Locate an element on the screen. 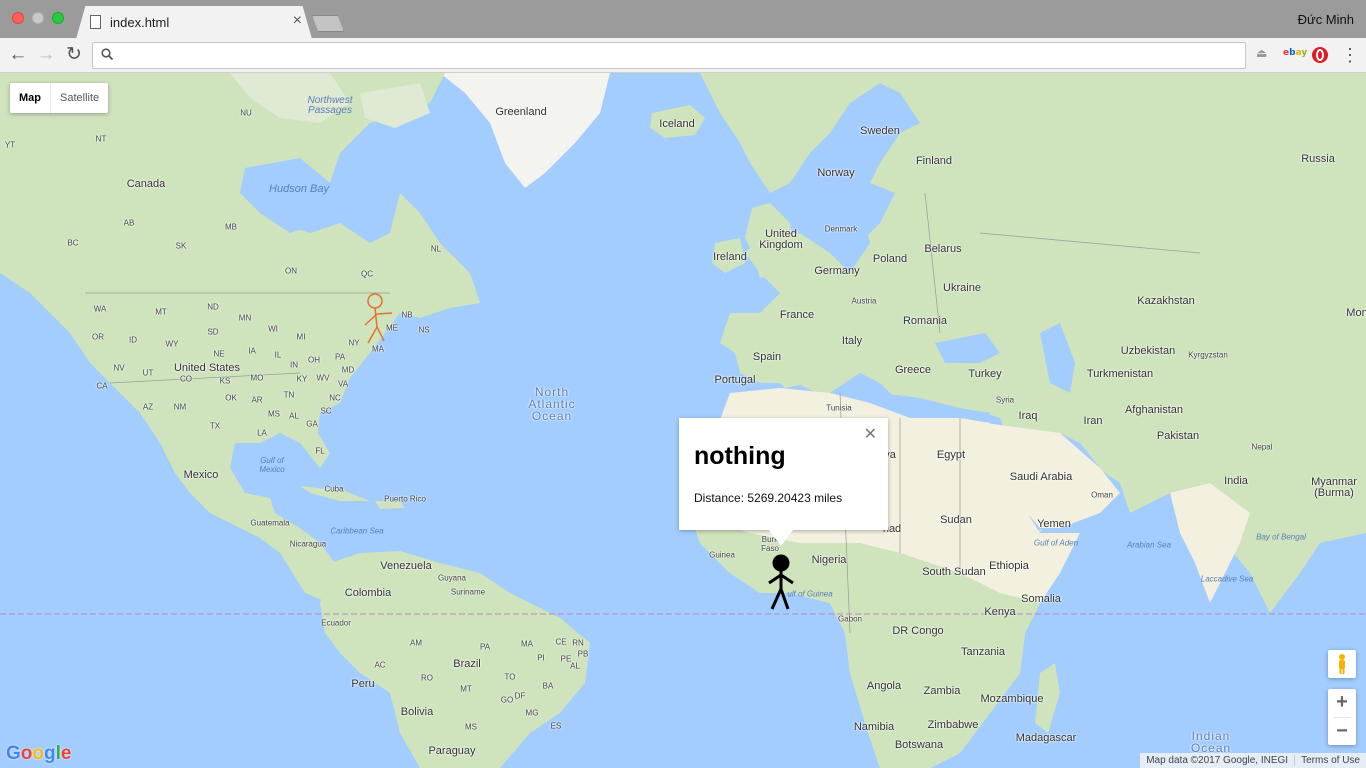 This screenshot has height=768, width=1366. map-label-kenya: Kenya is located at coordinates (1000, 612).